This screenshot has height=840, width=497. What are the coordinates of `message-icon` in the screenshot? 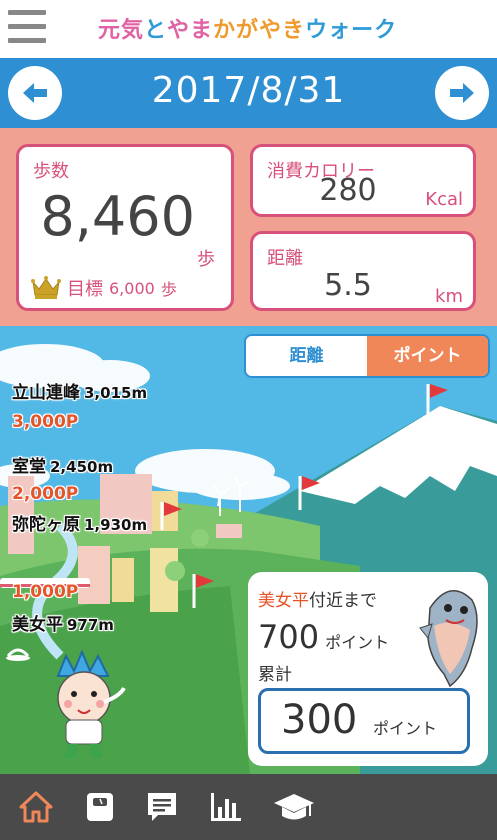 It's located at (162, 807).